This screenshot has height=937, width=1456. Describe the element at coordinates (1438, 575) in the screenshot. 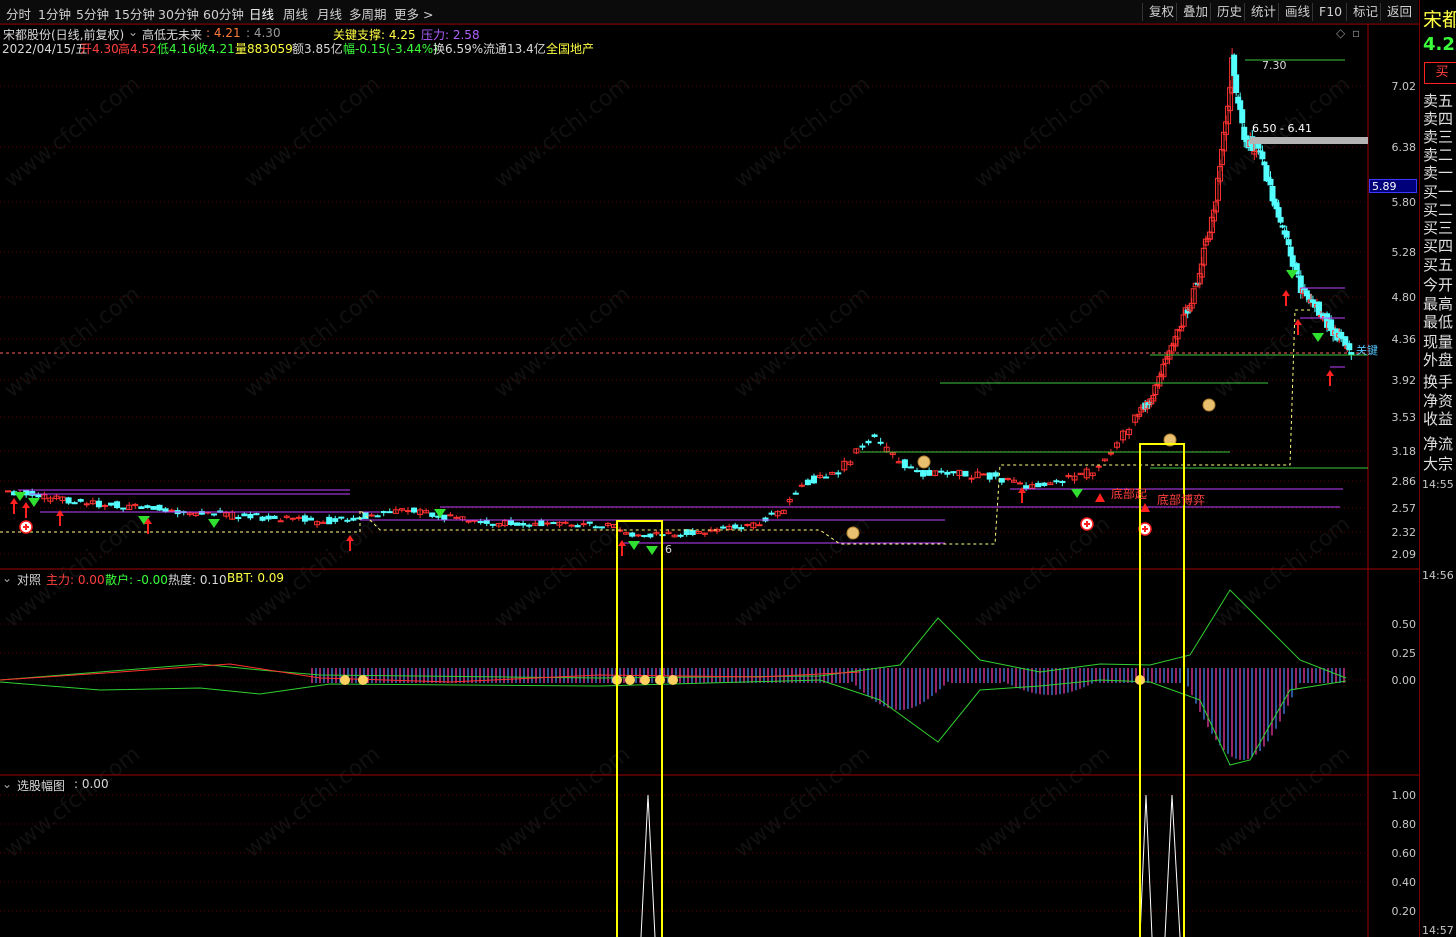

I see `time-label: 14:56` at that location.